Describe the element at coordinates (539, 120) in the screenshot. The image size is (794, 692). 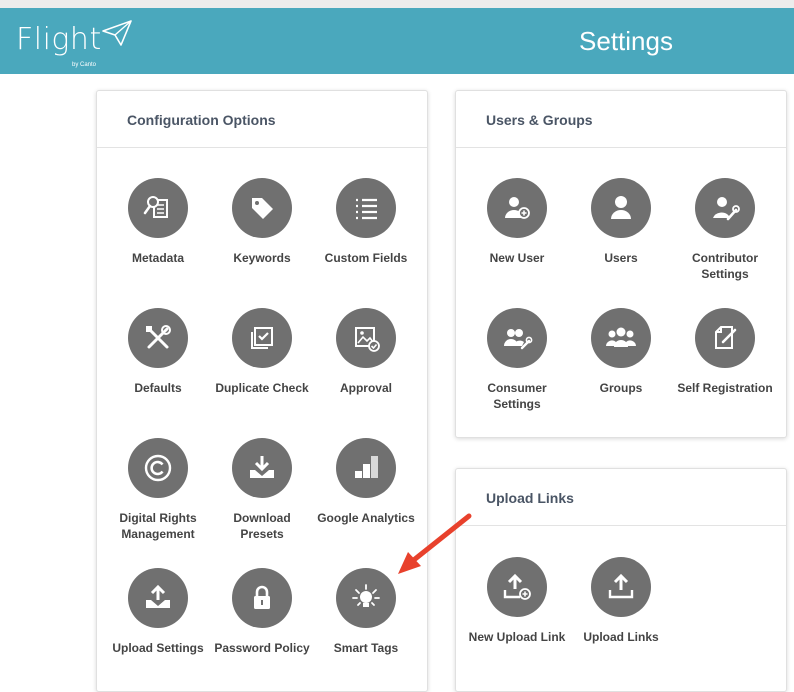
I see `panel-title: Users & Groups` at that location.